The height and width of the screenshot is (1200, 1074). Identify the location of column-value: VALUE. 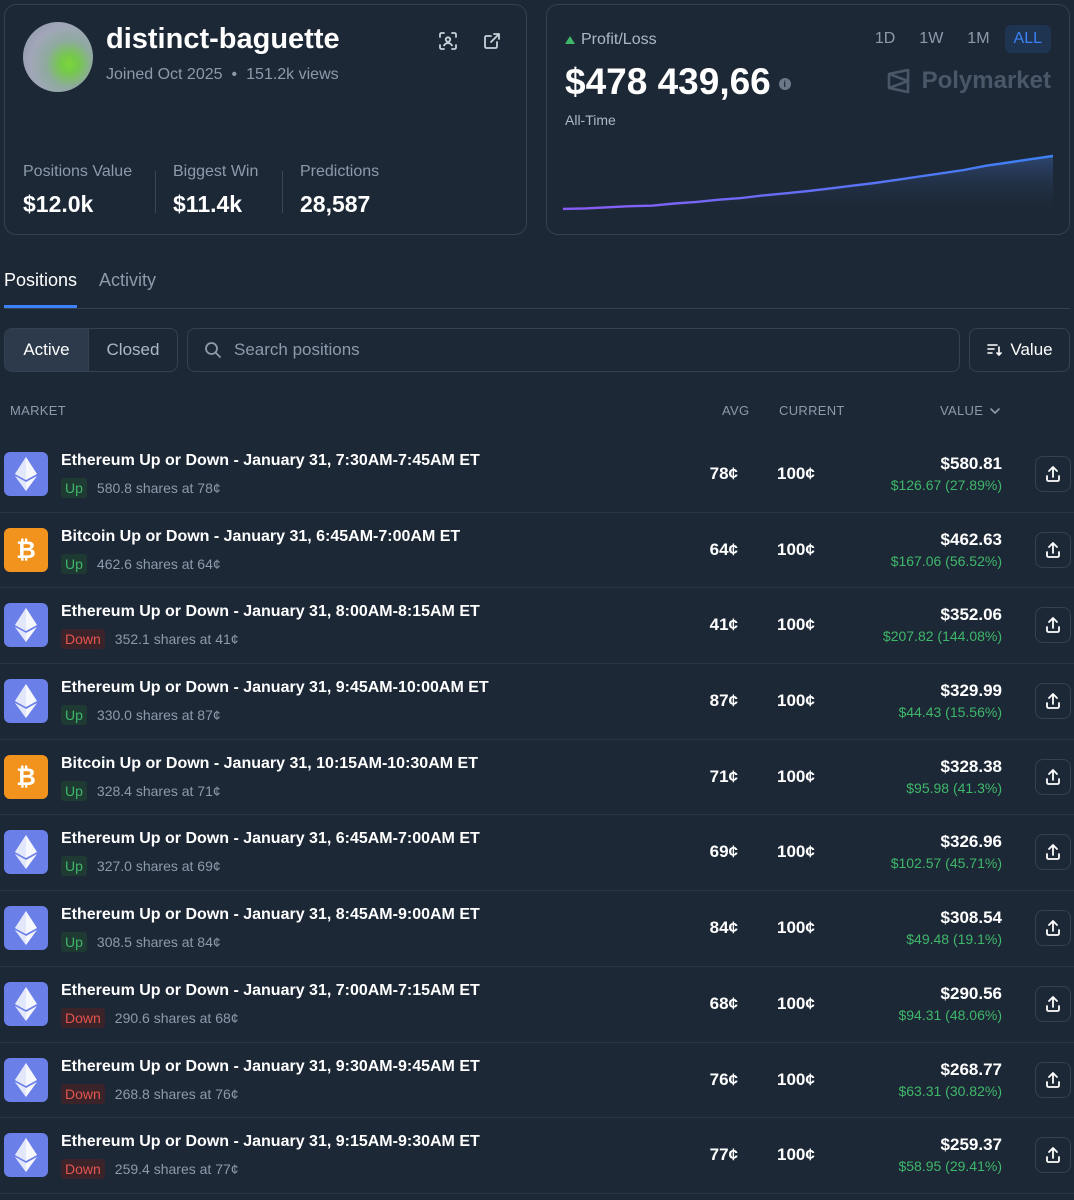
(970, 410).